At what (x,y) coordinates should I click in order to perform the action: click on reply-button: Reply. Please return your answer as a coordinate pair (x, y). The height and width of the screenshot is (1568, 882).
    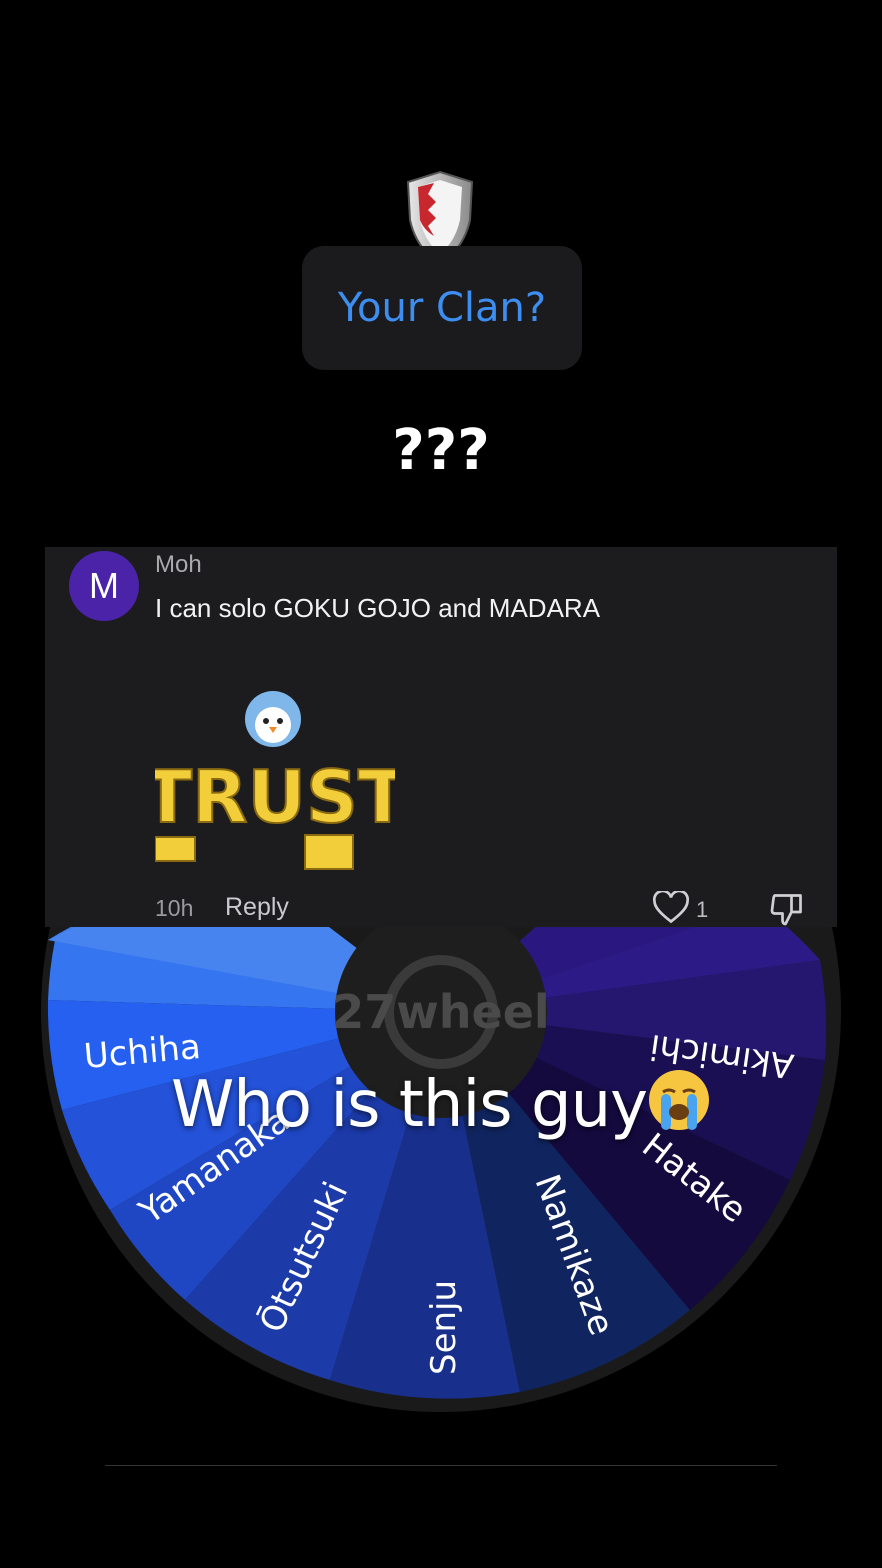
    Looking at the image, I should click on (257, 907).